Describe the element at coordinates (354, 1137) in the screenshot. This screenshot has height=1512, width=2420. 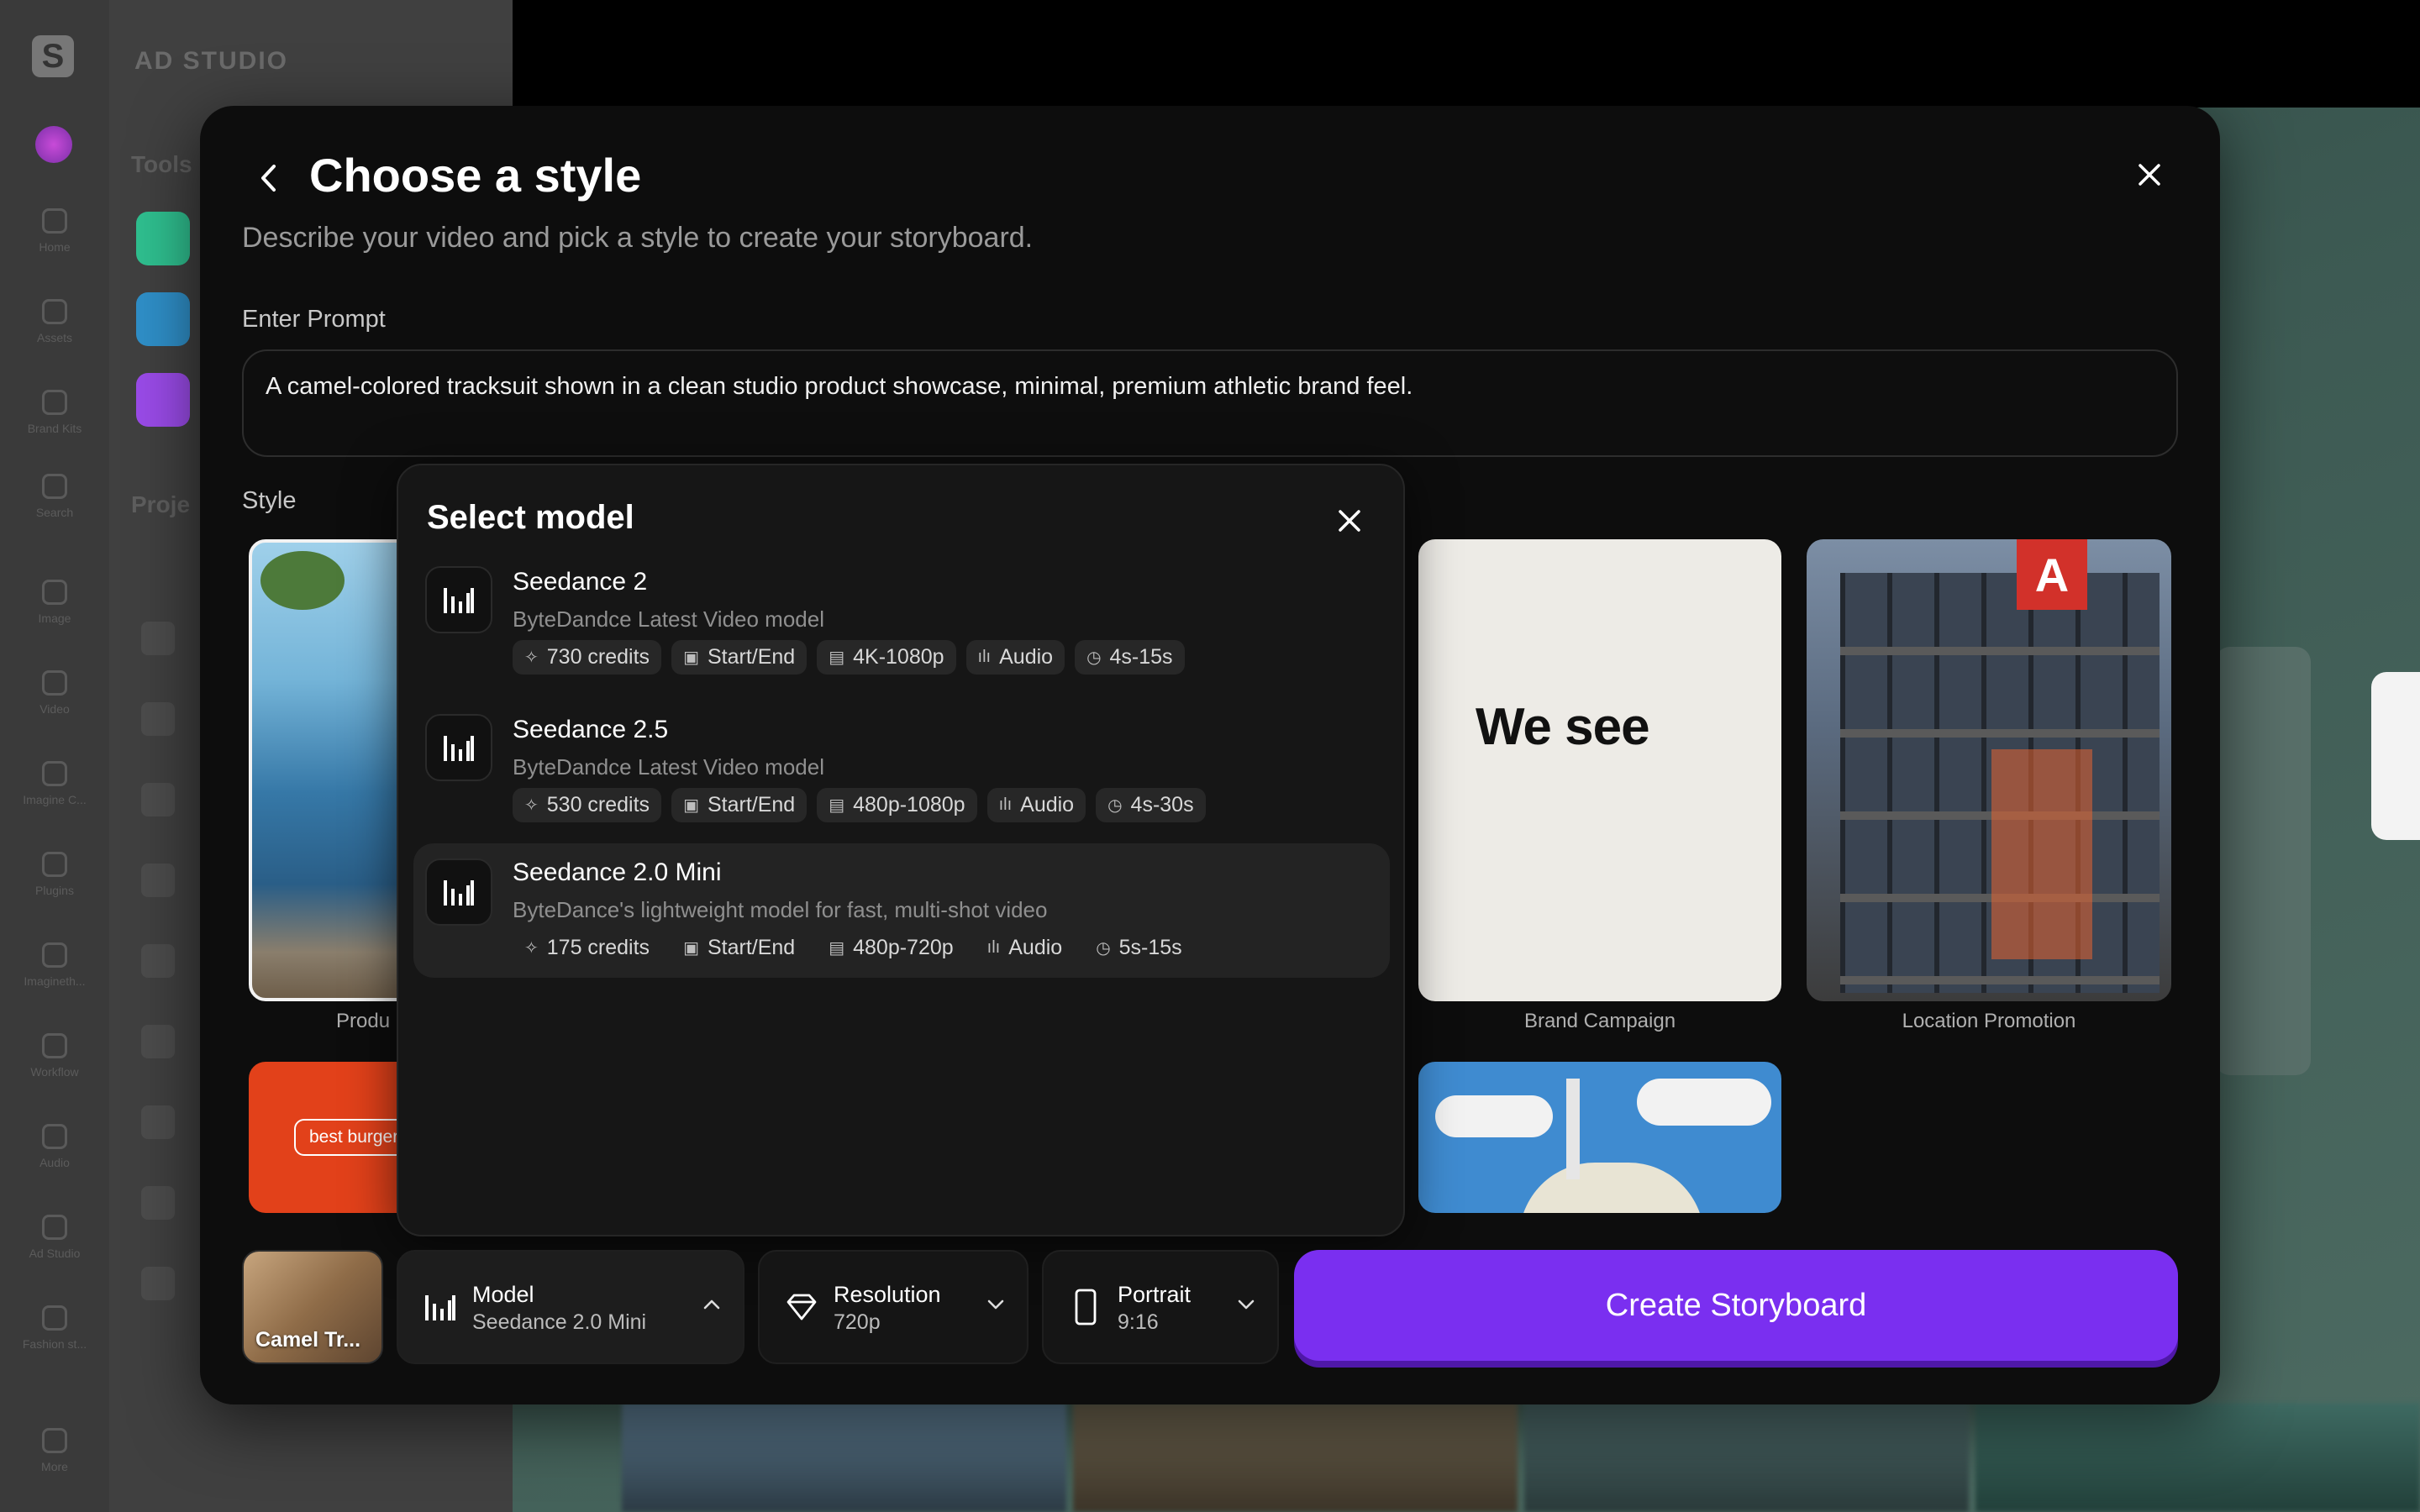
I see `burger-tag: best burger` at that location.